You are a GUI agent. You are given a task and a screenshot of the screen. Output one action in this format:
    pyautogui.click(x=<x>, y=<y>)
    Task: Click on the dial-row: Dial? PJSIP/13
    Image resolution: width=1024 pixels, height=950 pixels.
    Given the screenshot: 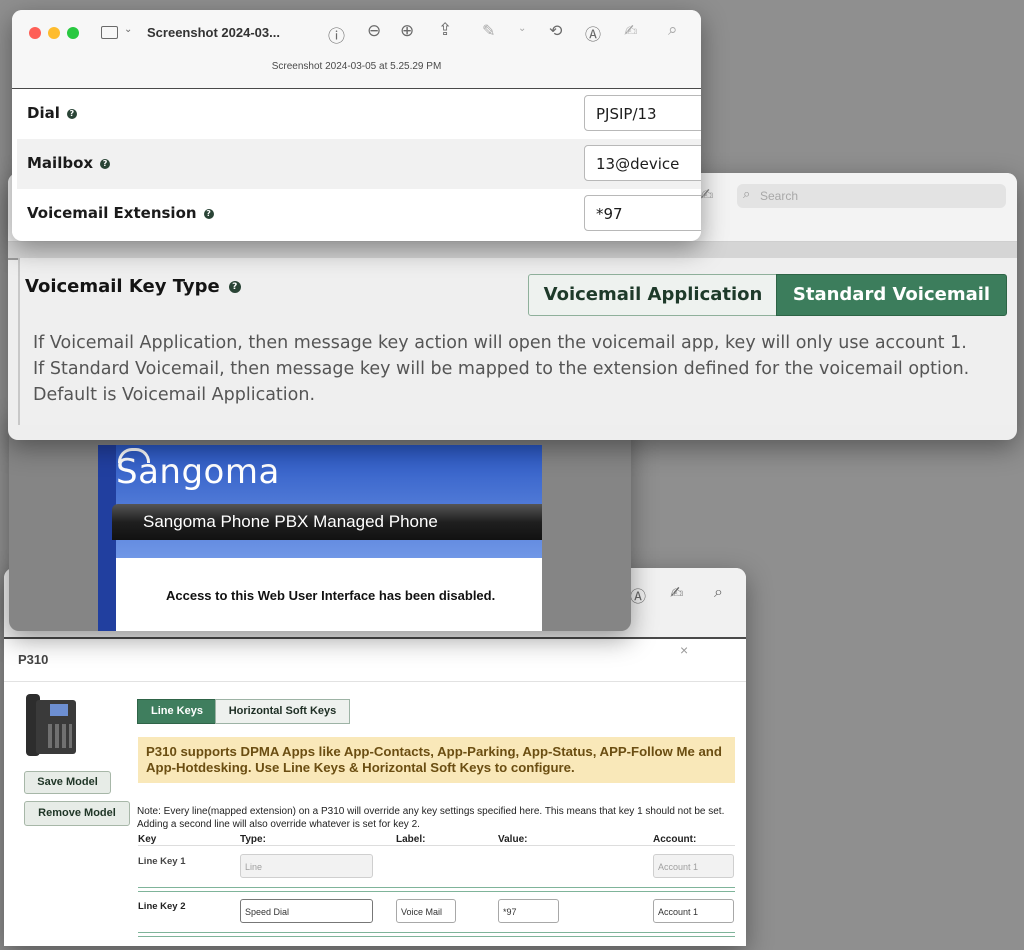 What is the action you would take?
    pyautogui.click(x=356, y=114)
    